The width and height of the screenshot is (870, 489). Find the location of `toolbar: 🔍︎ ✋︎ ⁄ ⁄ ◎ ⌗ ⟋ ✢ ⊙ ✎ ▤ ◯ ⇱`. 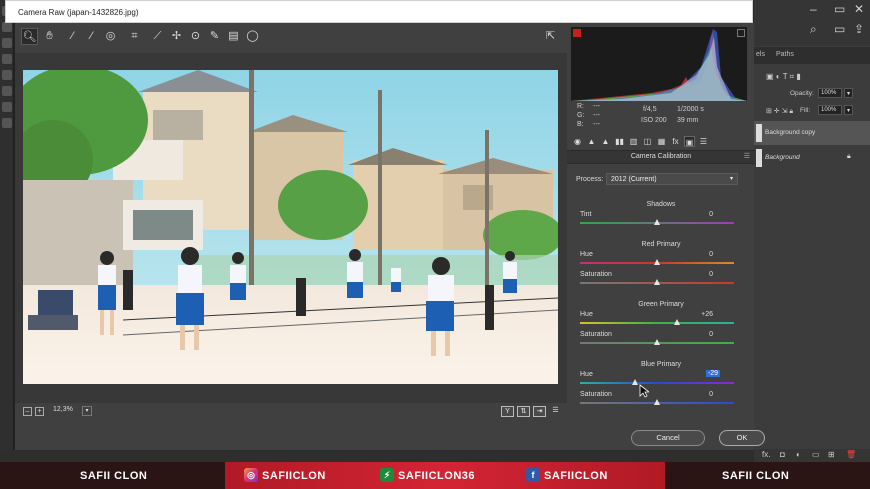

toolbar: 🔍︎ ✋︎ ⁄ ⁄ ◎ ⌗ ⟋ ✢ ⊙ ✎ ▤ ◯ ⇱ is located at coordinates (290, 38).